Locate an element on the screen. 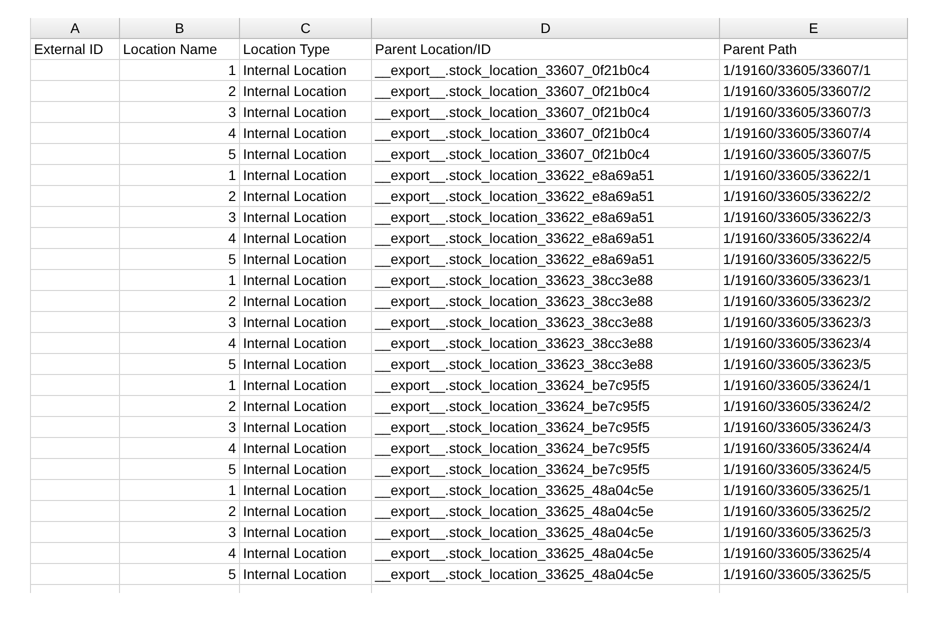  table-cell: 1/19160/33605/33623/3 is located at coordinates (814, 322).